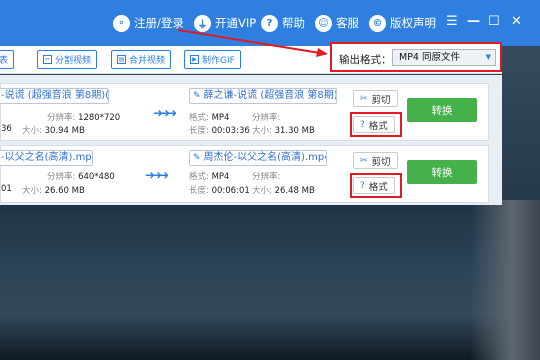 This screenshot has width=540, height=360. I want to click on make-gif-label: 制作GIF, so click(218, 61).